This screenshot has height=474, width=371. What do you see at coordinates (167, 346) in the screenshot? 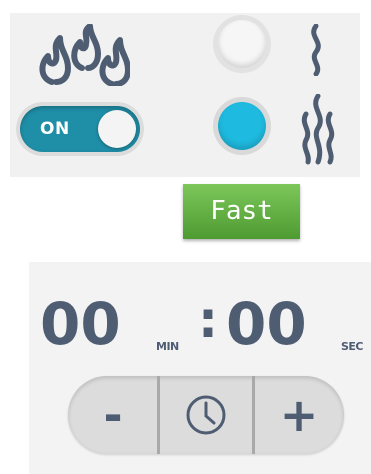
I see `timer-minutes-unit: MIN` at bounding box center [167, 346].